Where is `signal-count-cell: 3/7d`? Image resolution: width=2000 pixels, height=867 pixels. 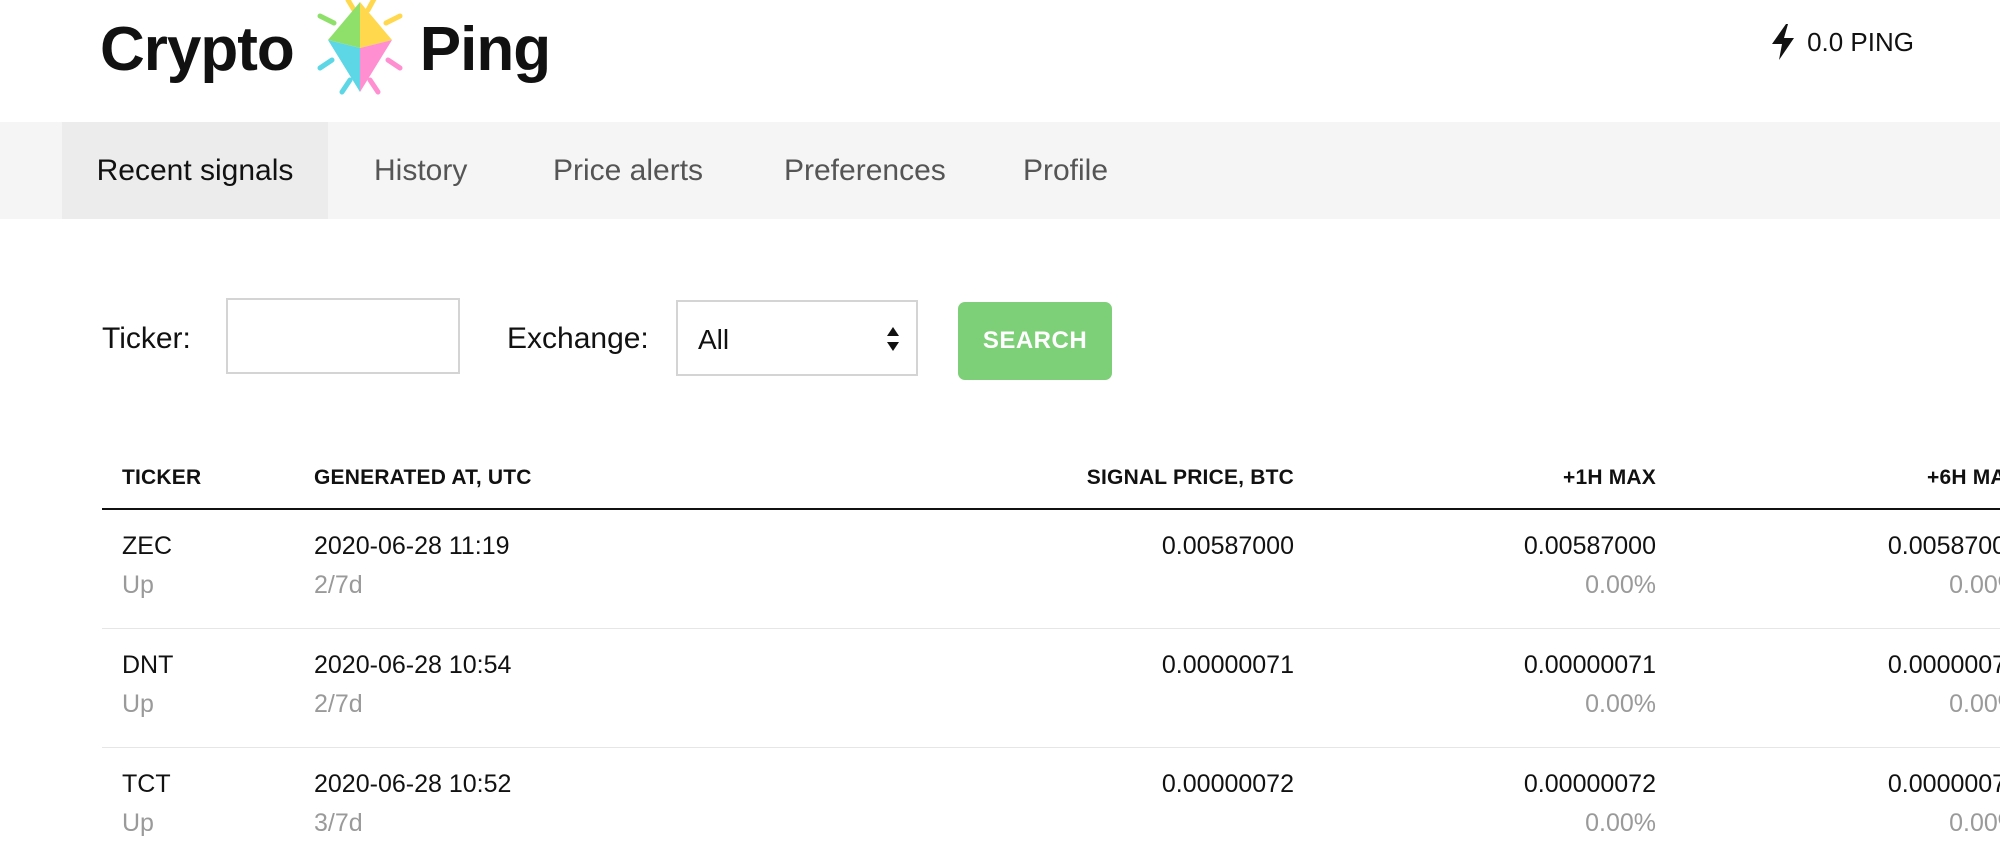
signal-count-cell: 3/7d is located at coordinates (338, 823).